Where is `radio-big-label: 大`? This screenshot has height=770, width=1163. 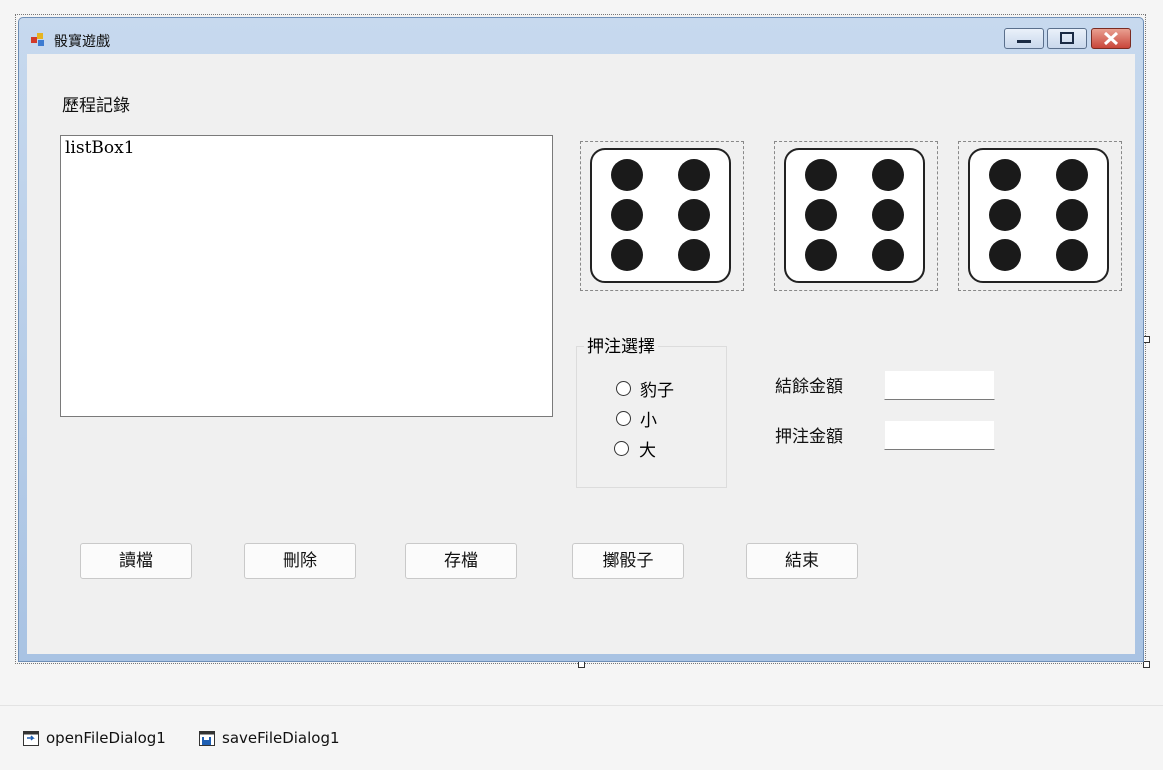 radio-big-label: 大 is located at coordinates (647, 451).